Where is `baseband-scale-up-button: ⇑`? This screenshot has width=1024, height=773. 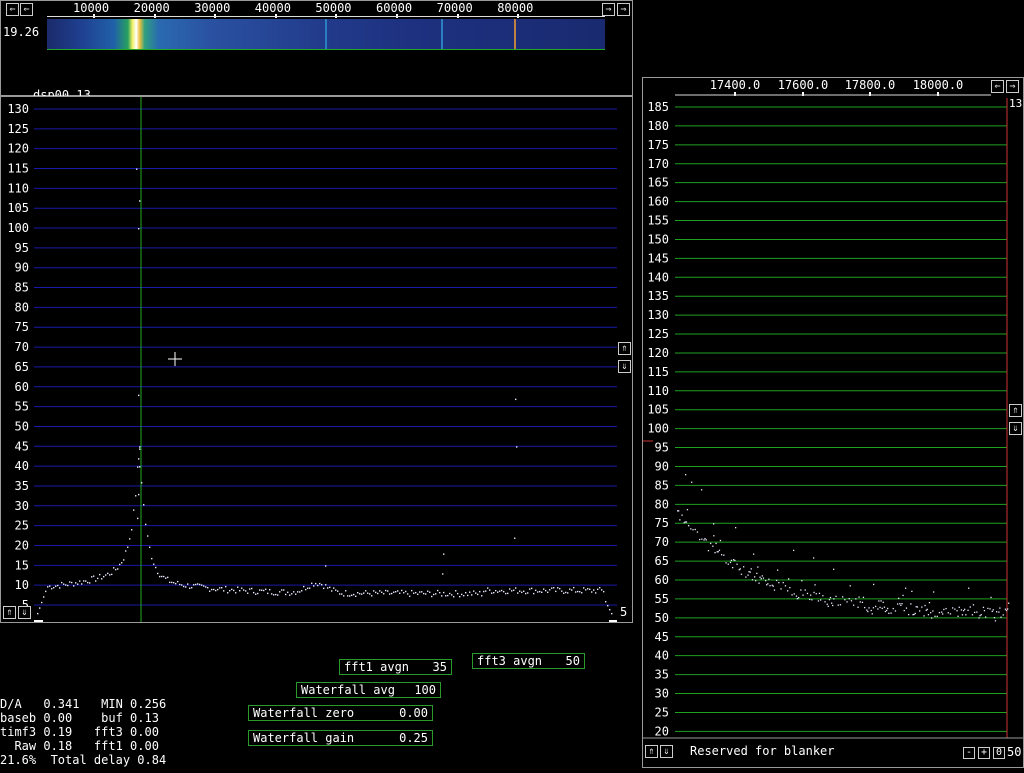 baseband-scale-up-button: ⇑ is located at coordinates (1015, 410).